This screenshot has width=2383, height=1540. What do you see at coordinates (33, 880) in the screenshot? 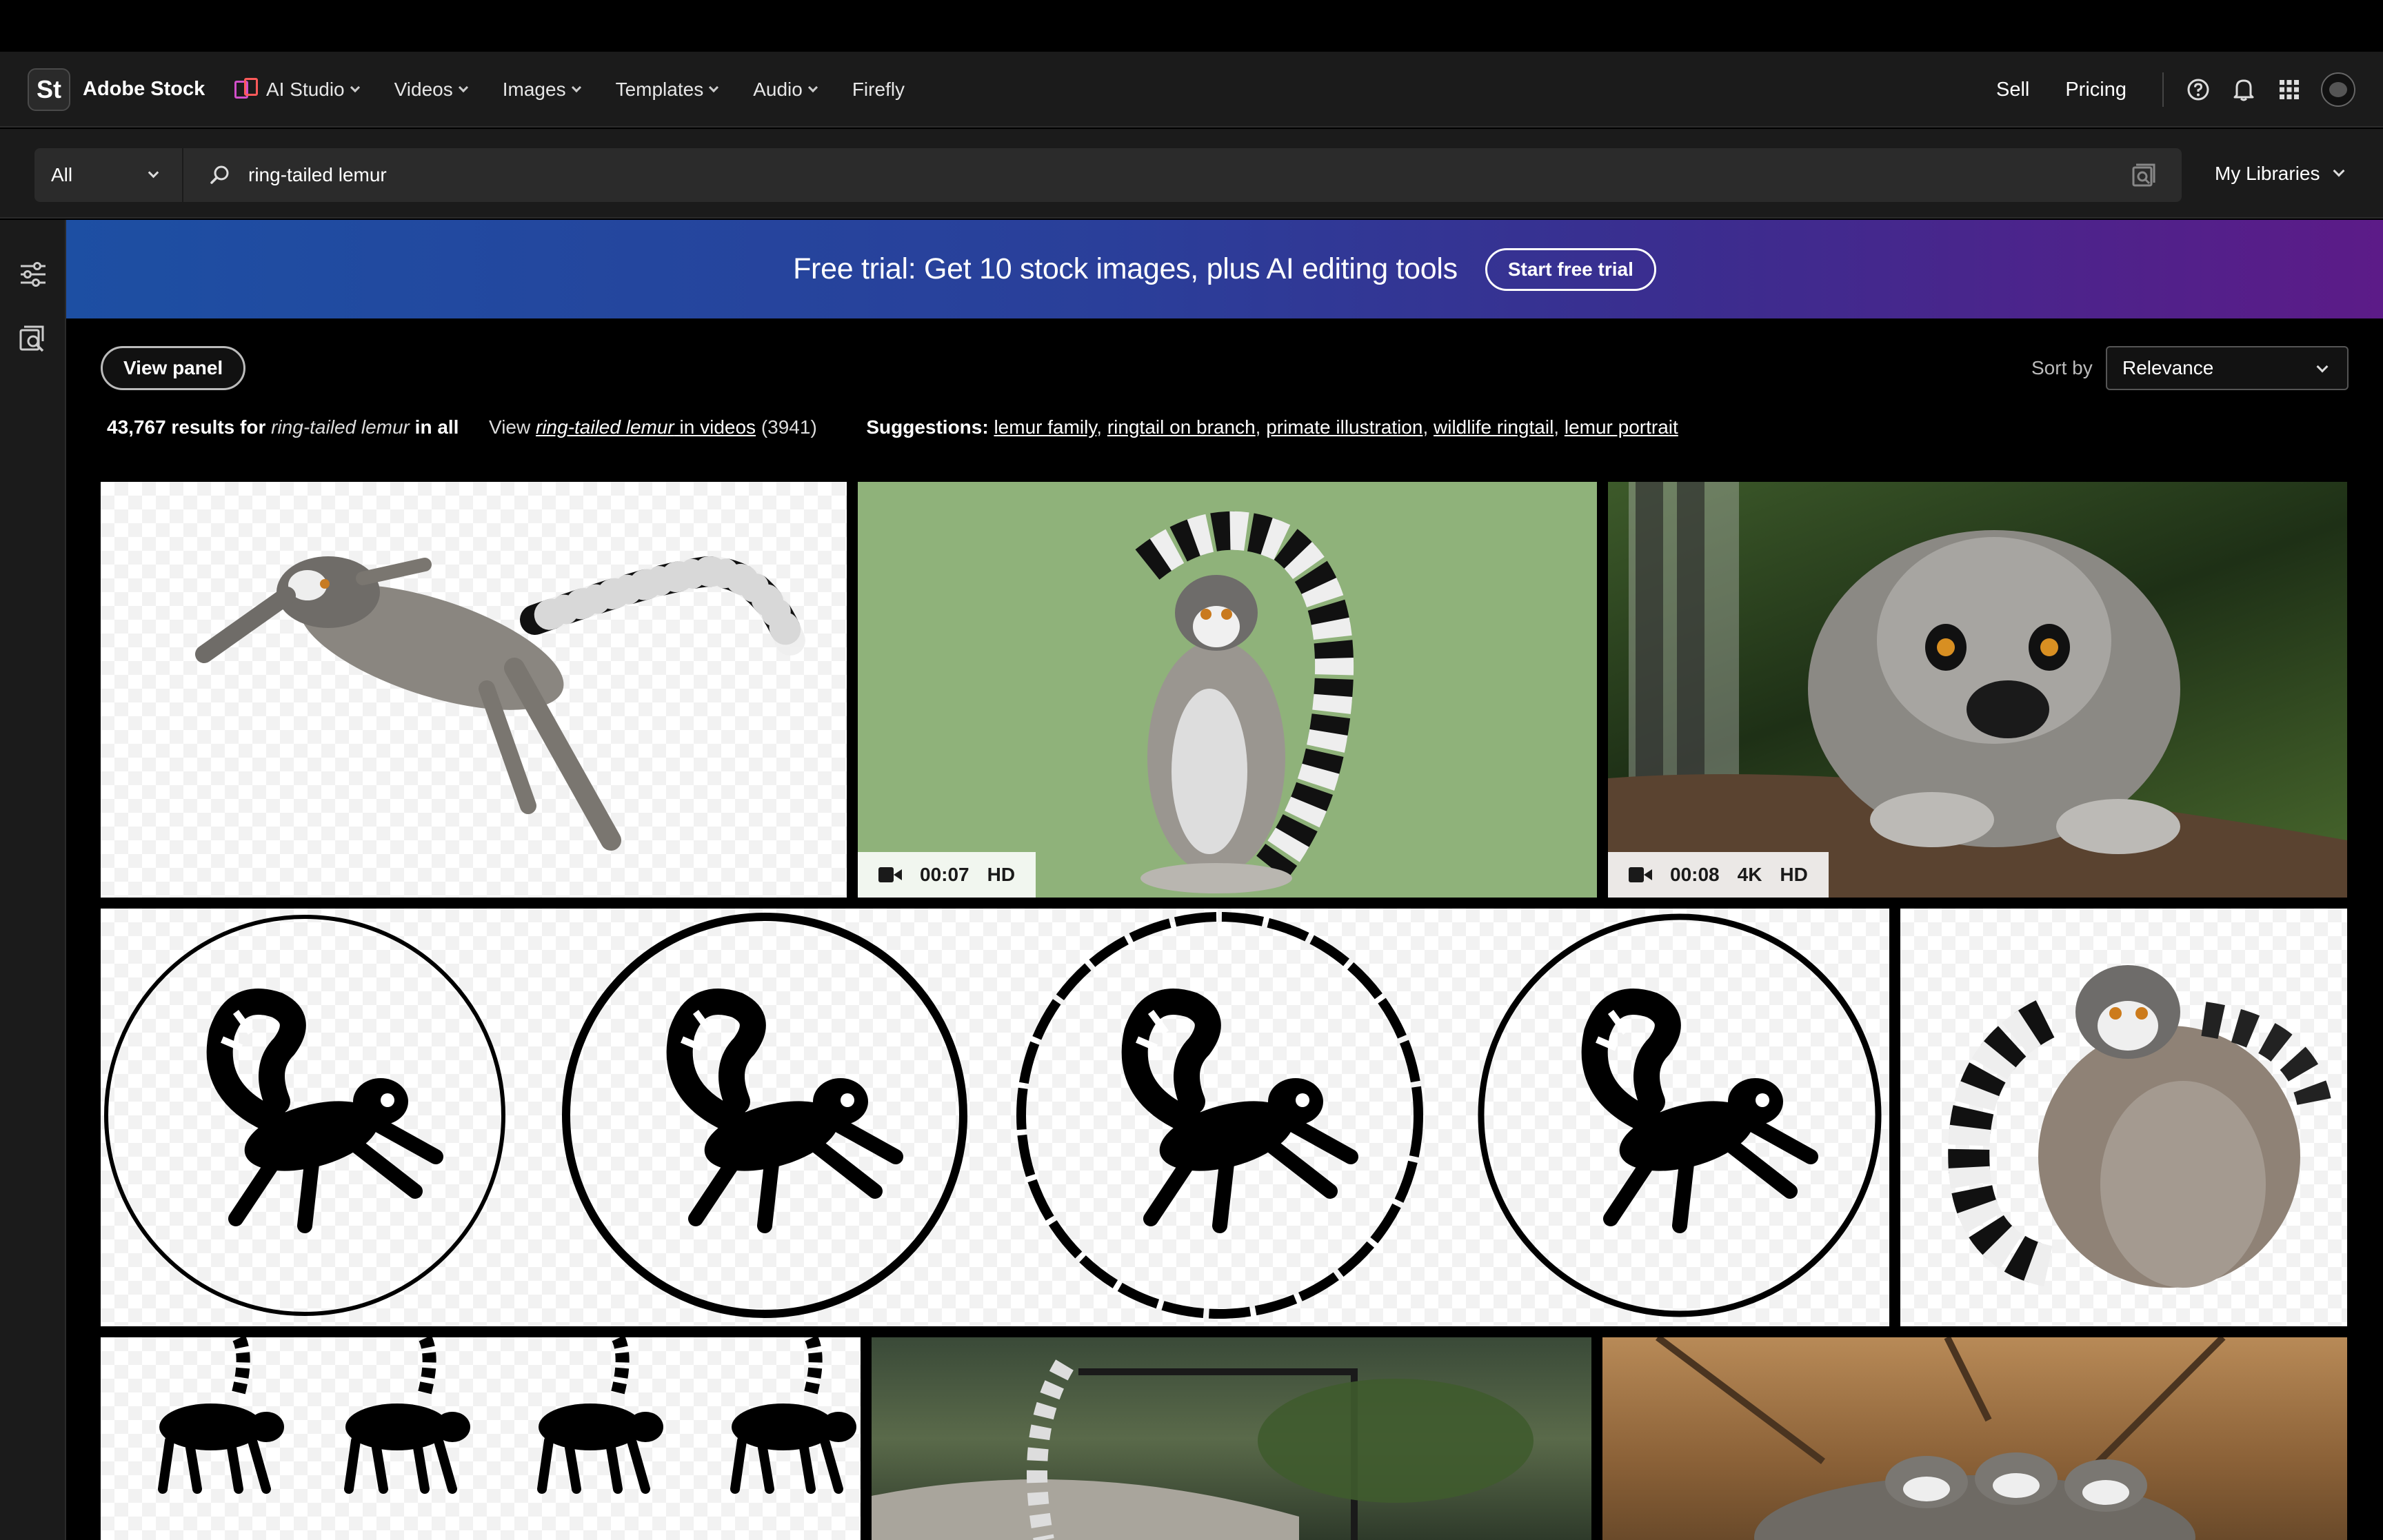
I see `left-rail` at bounding box center [33, 880].